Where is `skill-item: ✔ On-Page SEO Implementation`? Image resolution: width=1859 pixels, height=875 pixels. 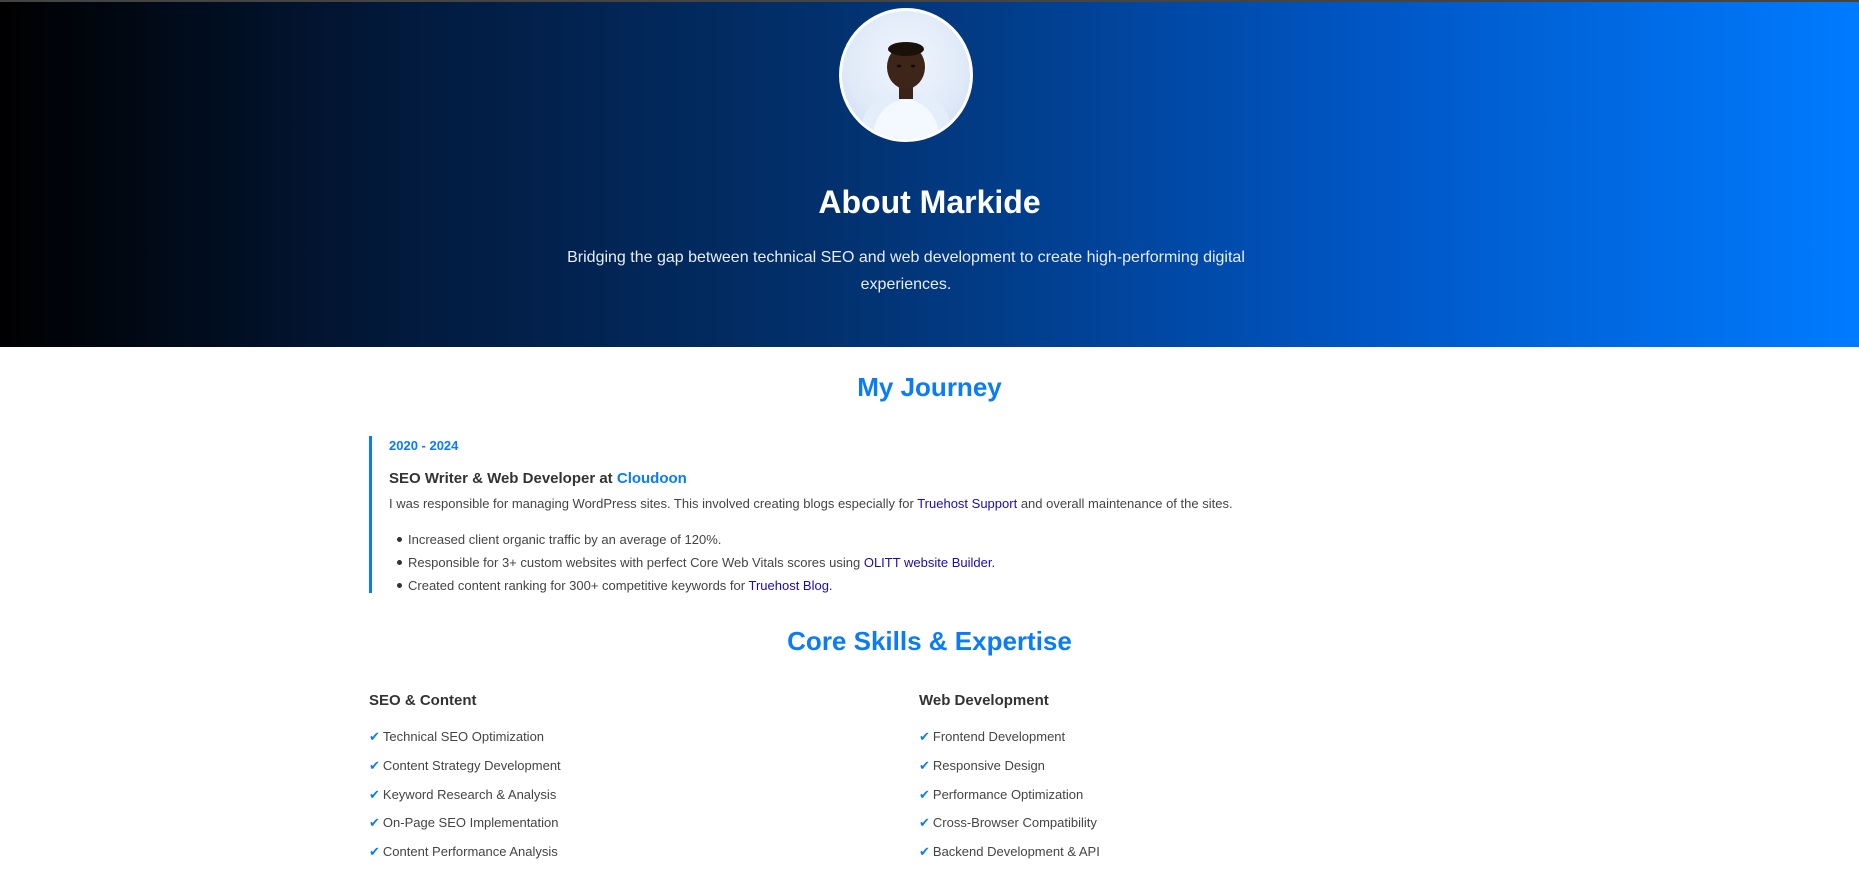 skill-item: ✔ On-Page SEO Implementation is located at coordinates (629, 823).